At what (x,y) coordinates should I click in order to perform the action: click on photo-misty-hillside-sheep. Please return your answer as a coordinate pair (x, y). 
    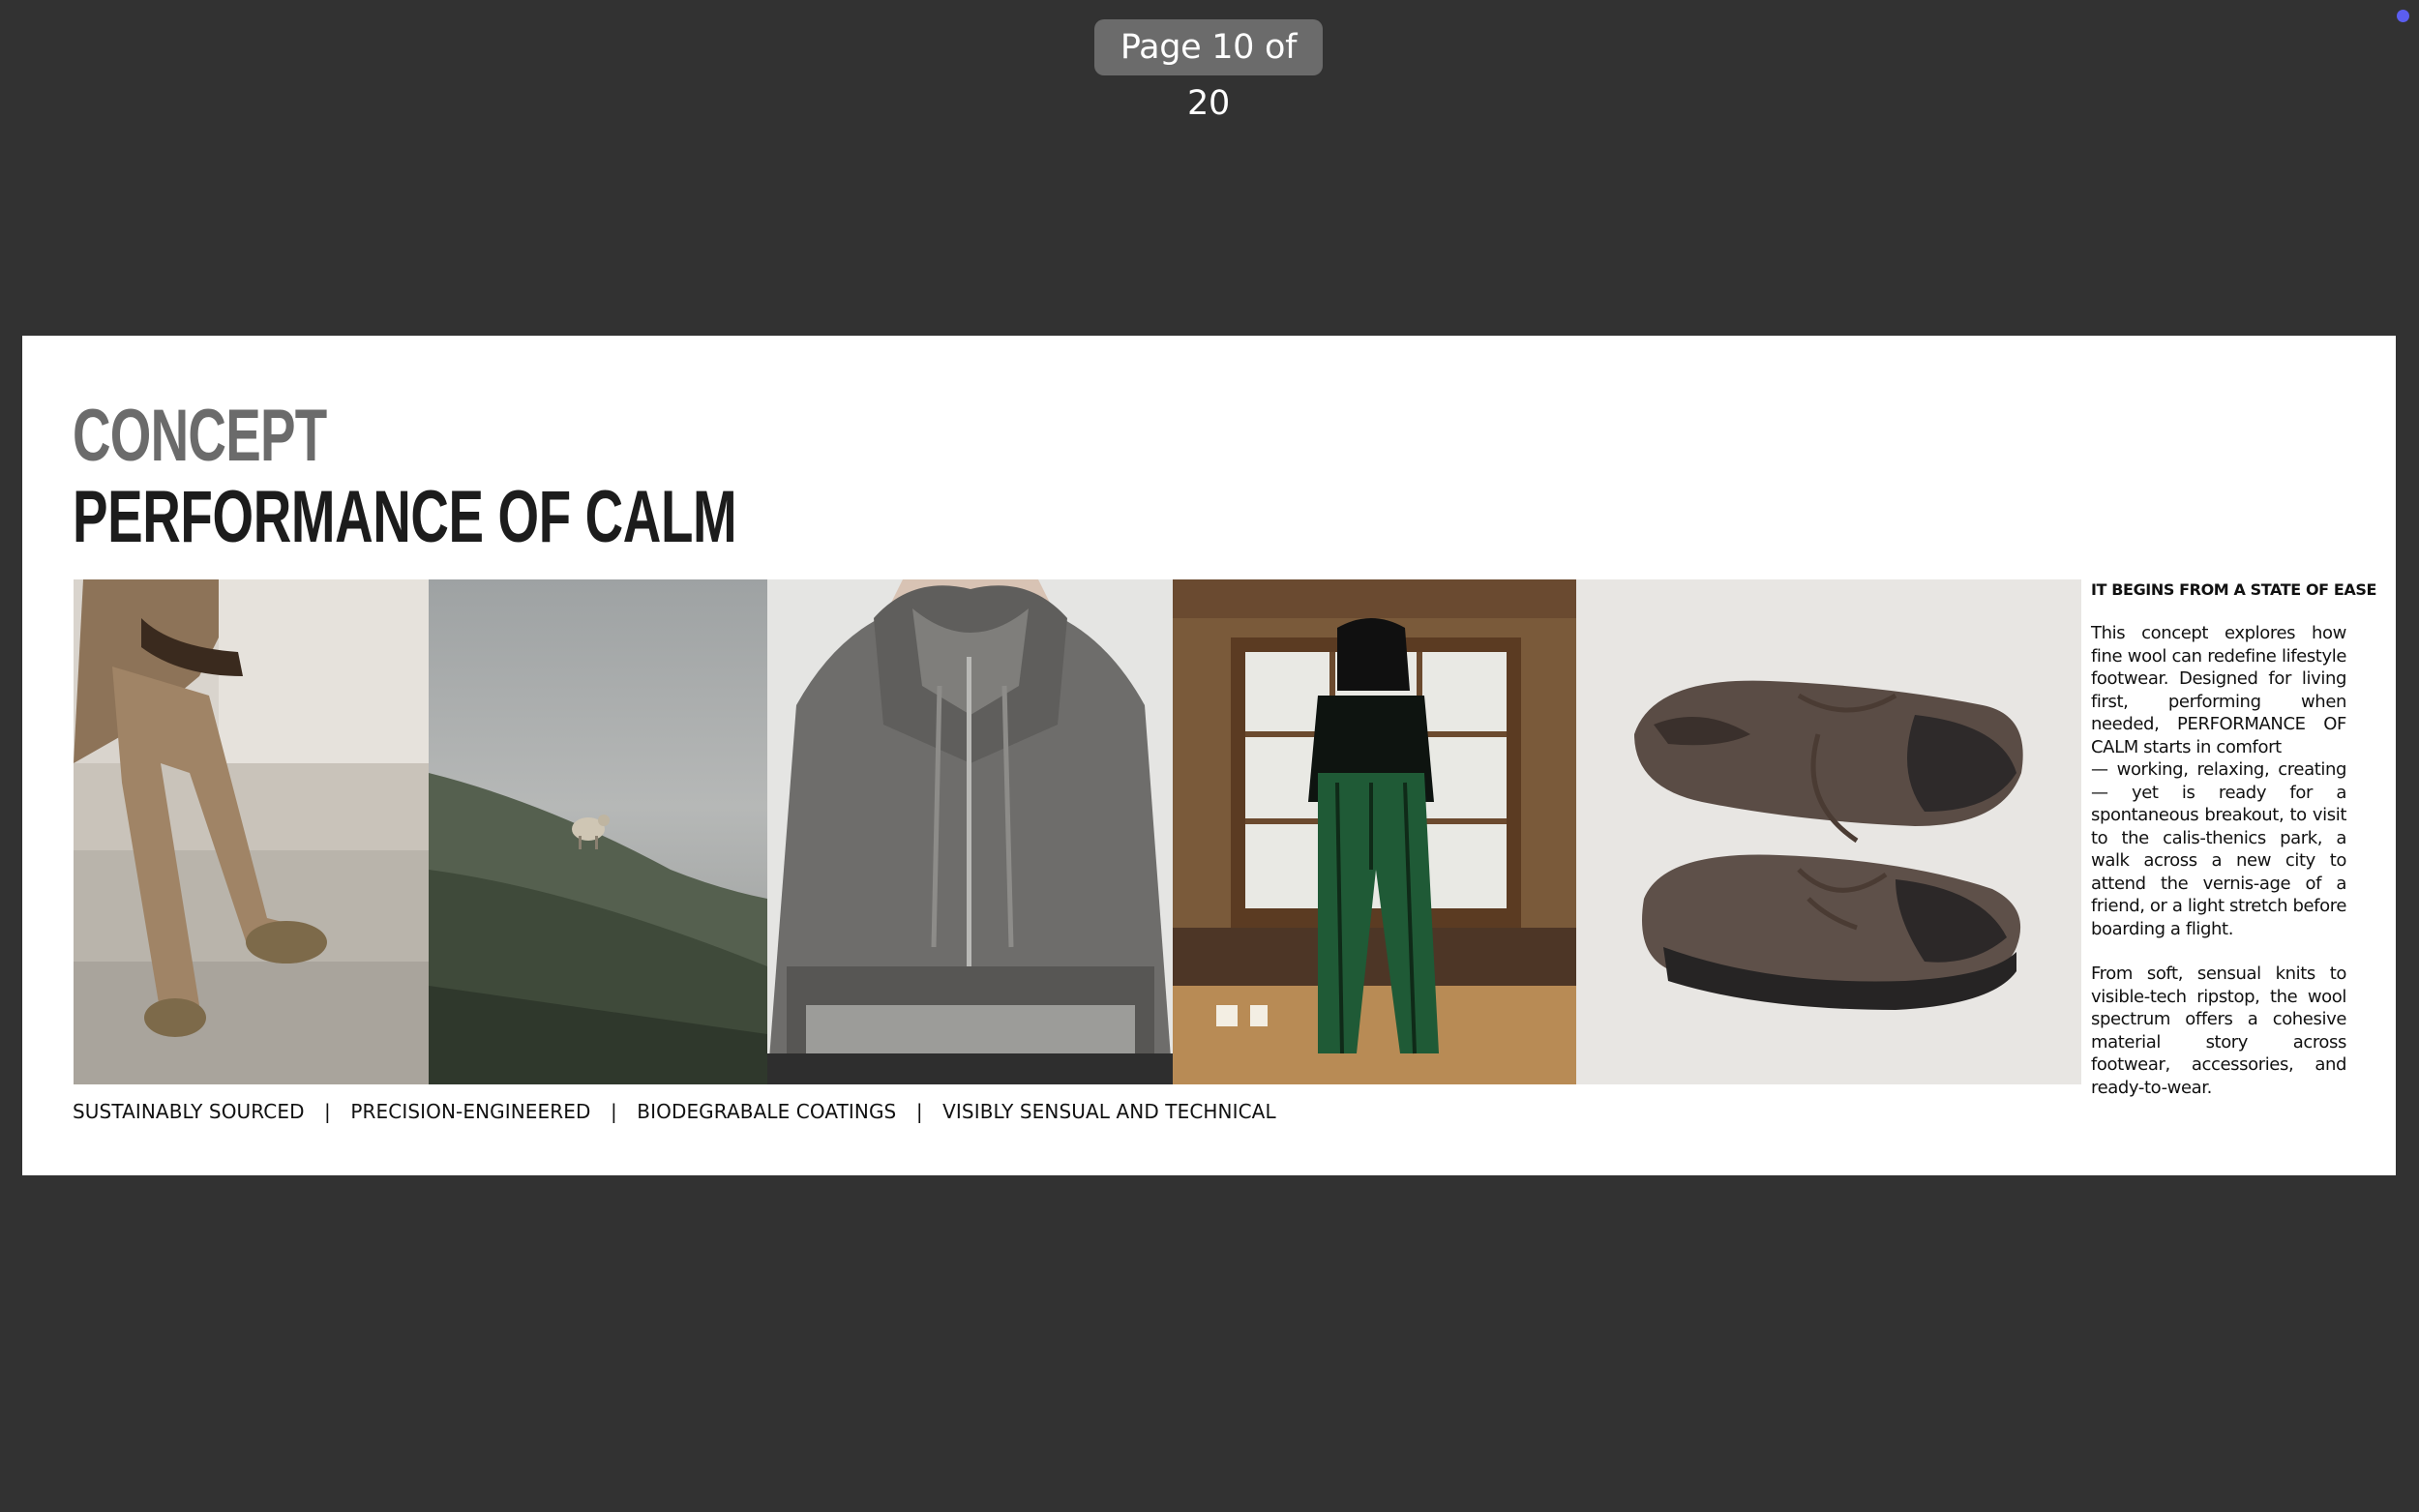
    Looking at the image, I should click on (598, 832).